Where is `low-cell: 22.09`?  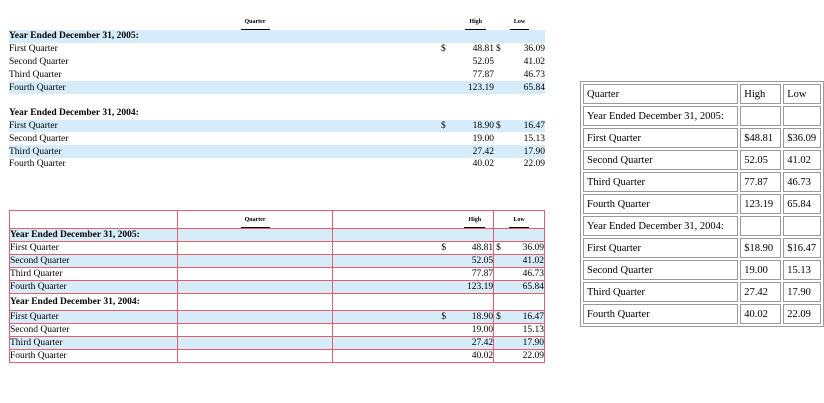
low-cell: 22.09 is located at coordinates (519, 356).